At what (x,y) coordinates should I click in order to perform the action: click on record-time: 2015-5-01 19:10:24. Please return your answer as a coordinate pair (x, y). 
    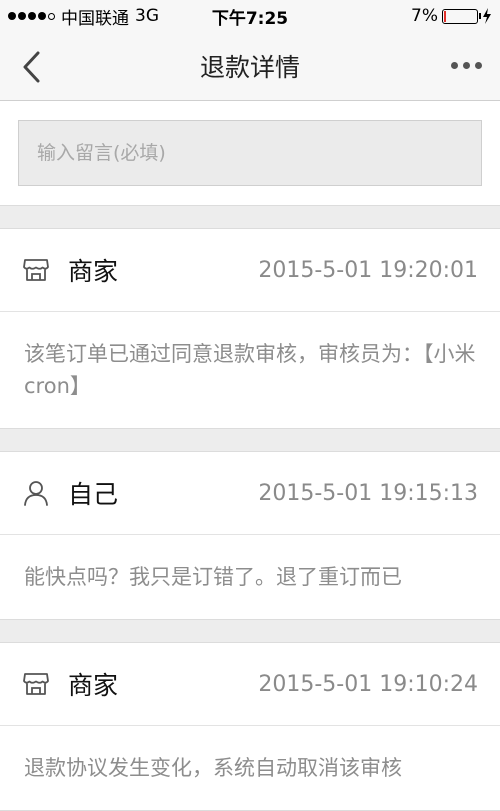
    Looking at the image, I should click on (368, 684).